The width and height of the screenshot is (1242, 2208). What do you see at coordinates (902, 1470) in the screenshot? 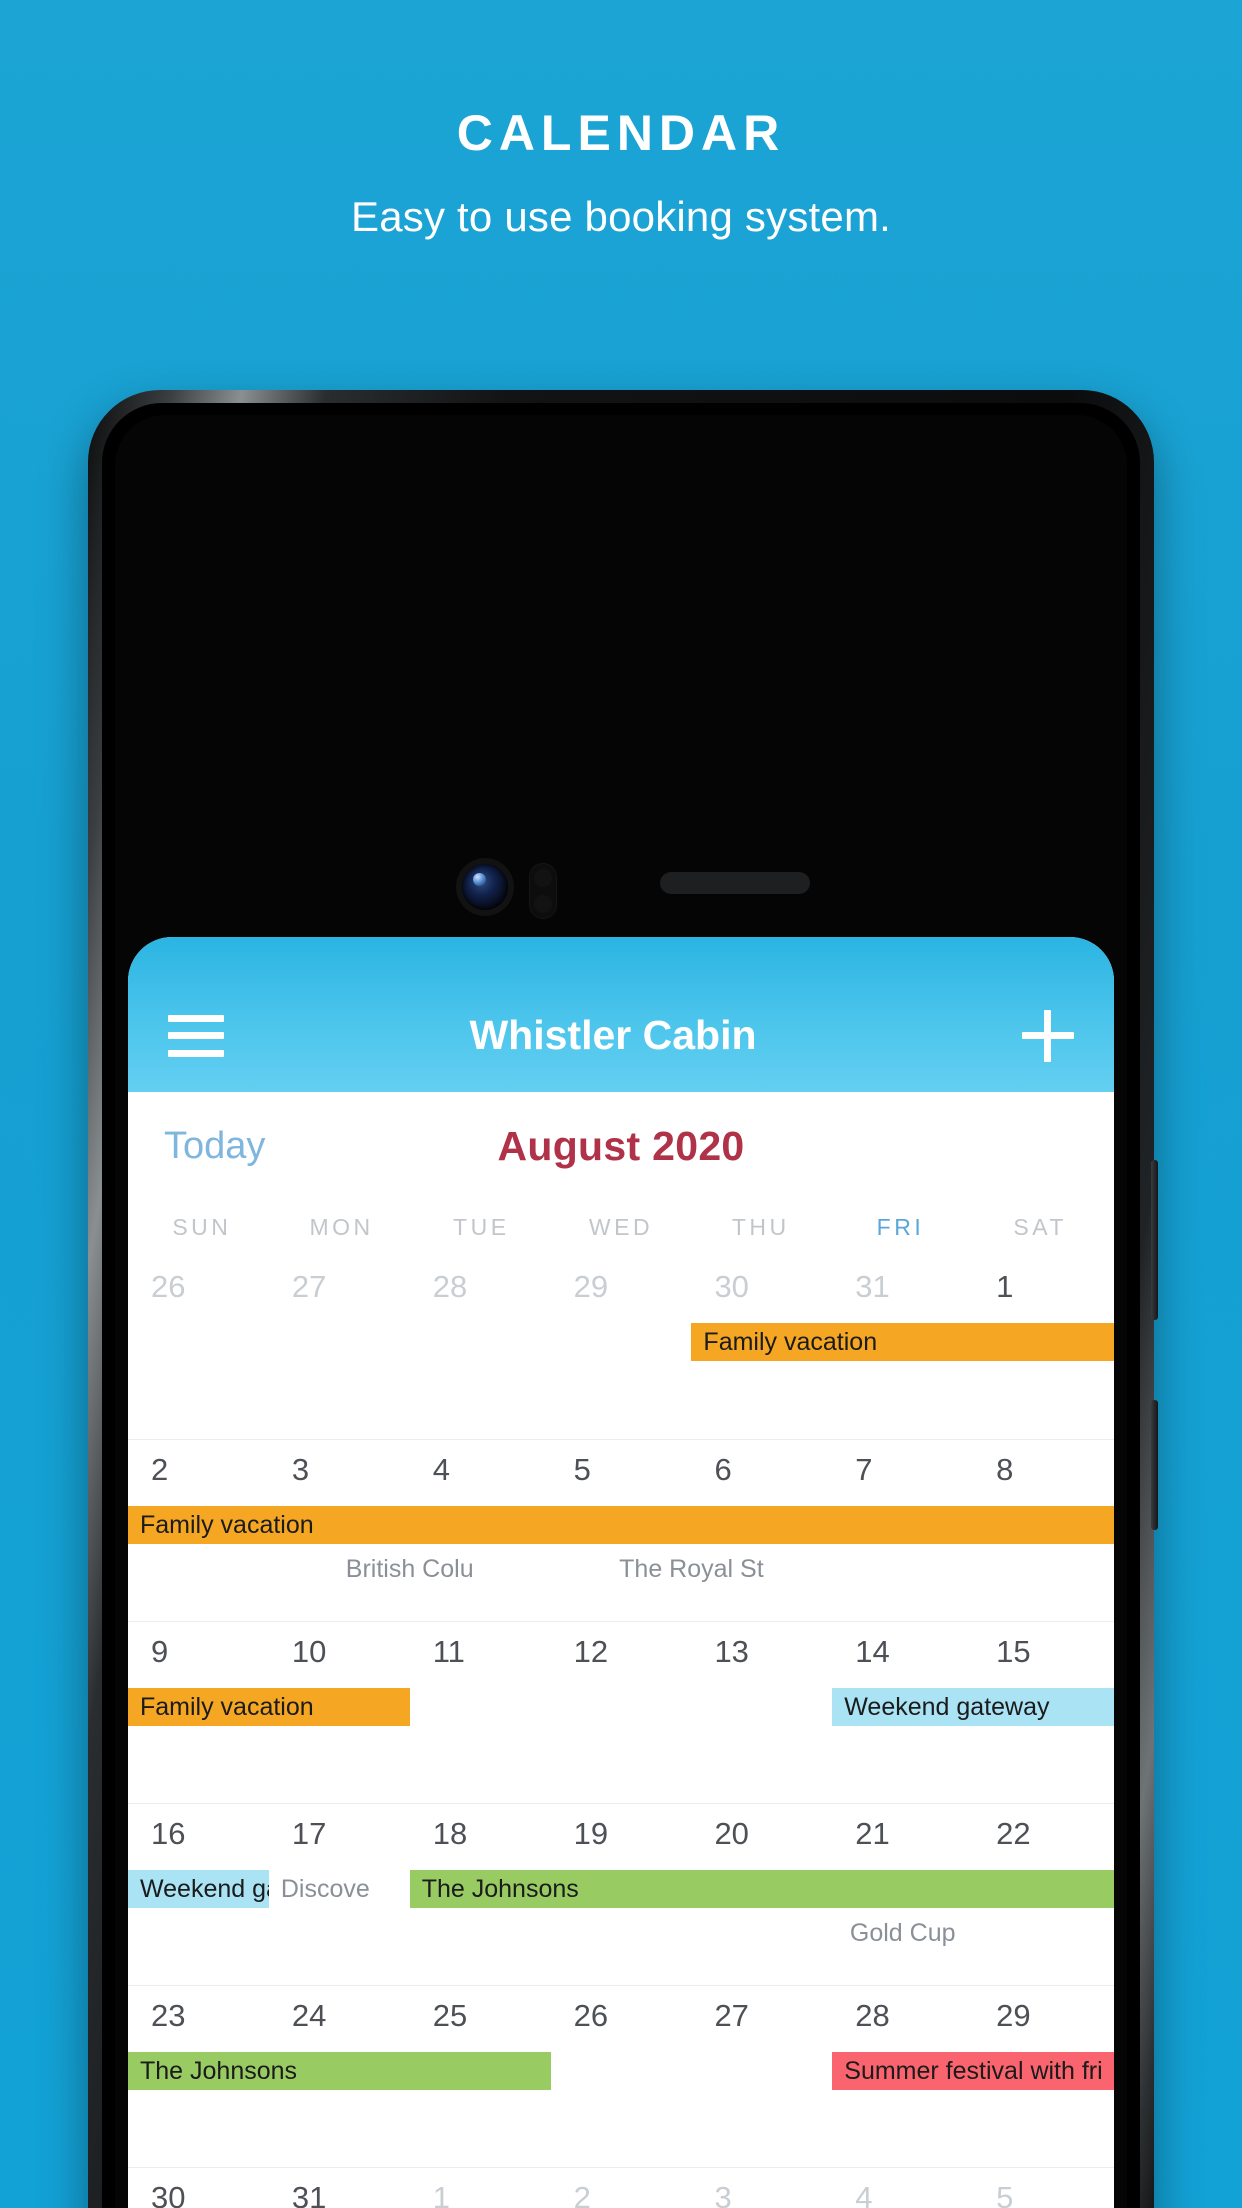
I see `day-cell-7: 7` at bounding box center [902, 1470].